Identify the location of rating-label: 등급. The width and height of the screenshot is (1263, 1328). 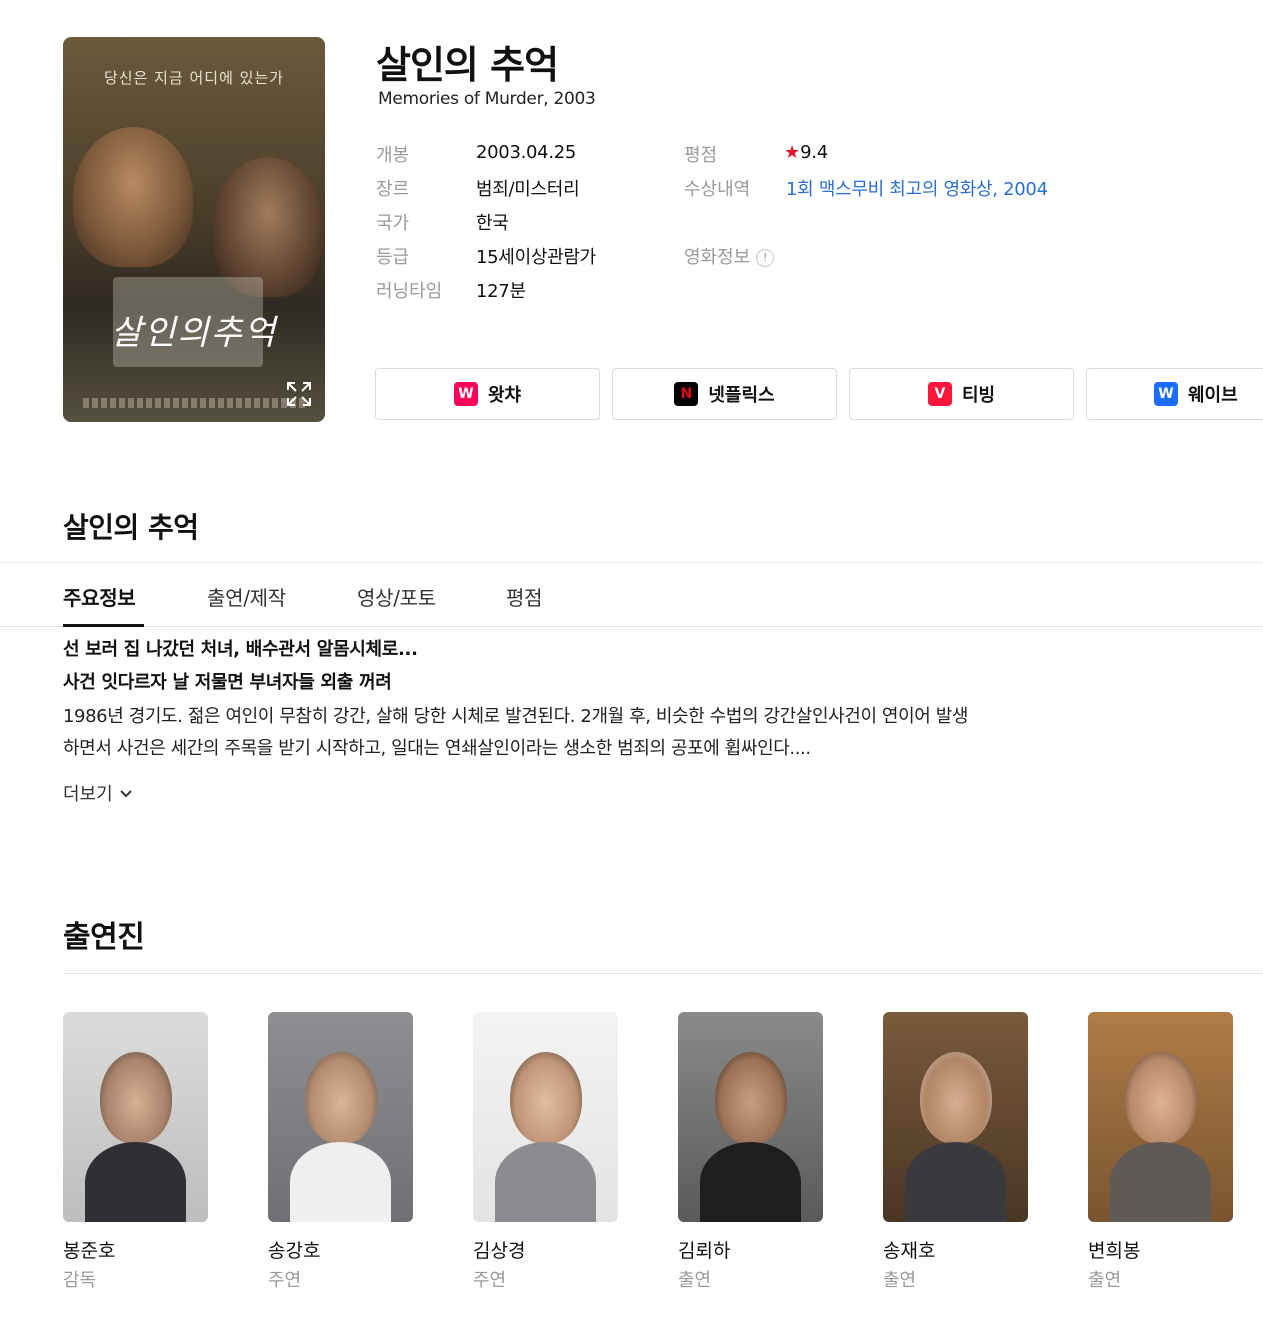
(393, 257).